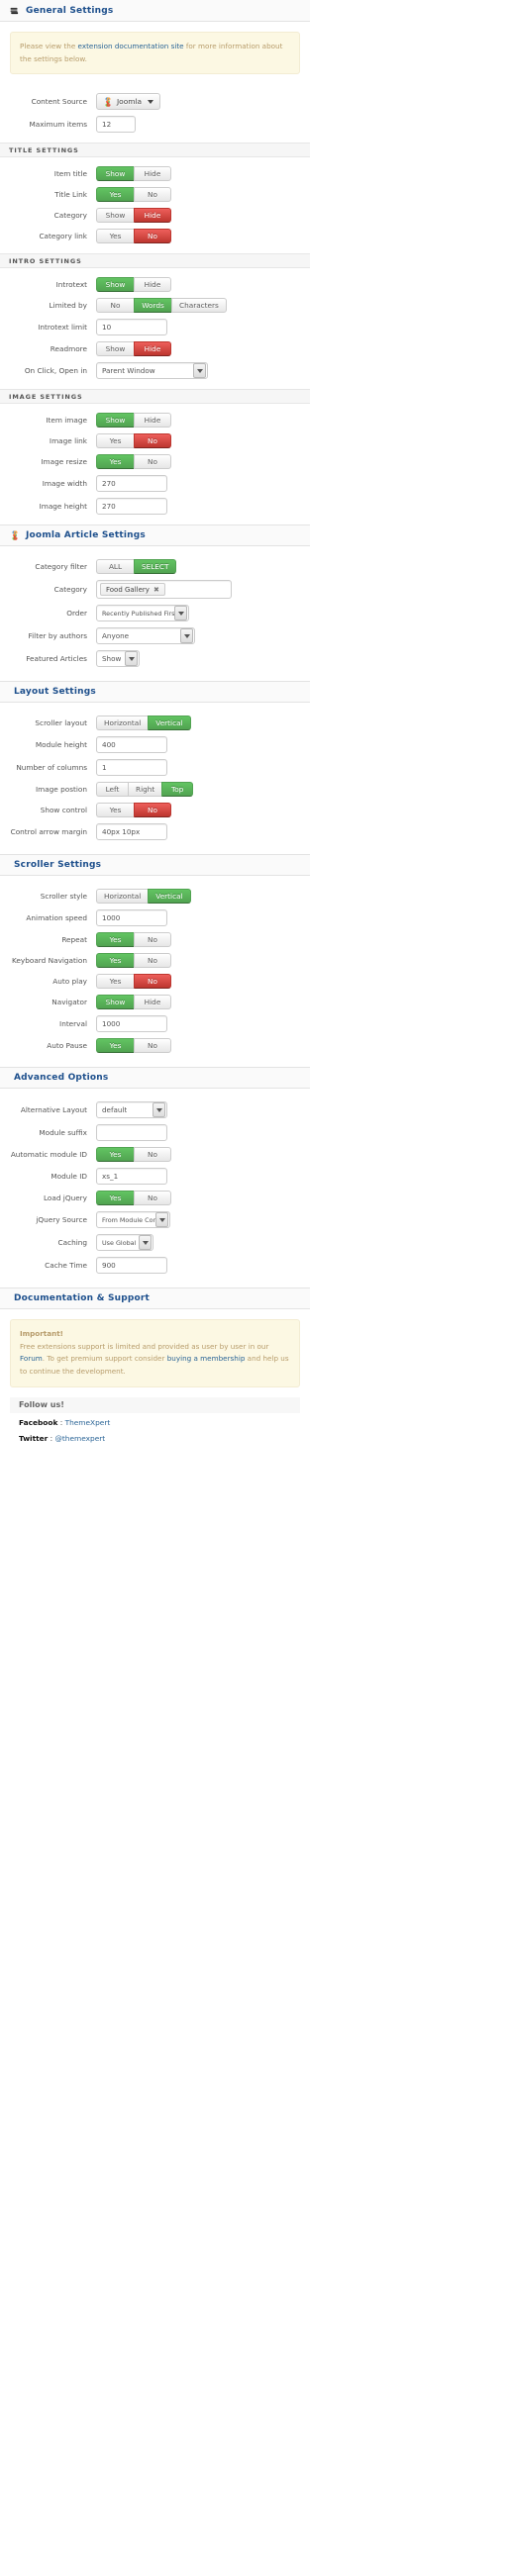 The image size is (508, 2576). I want to click on toggle-item-image: Show Hide, so click(133, 421).